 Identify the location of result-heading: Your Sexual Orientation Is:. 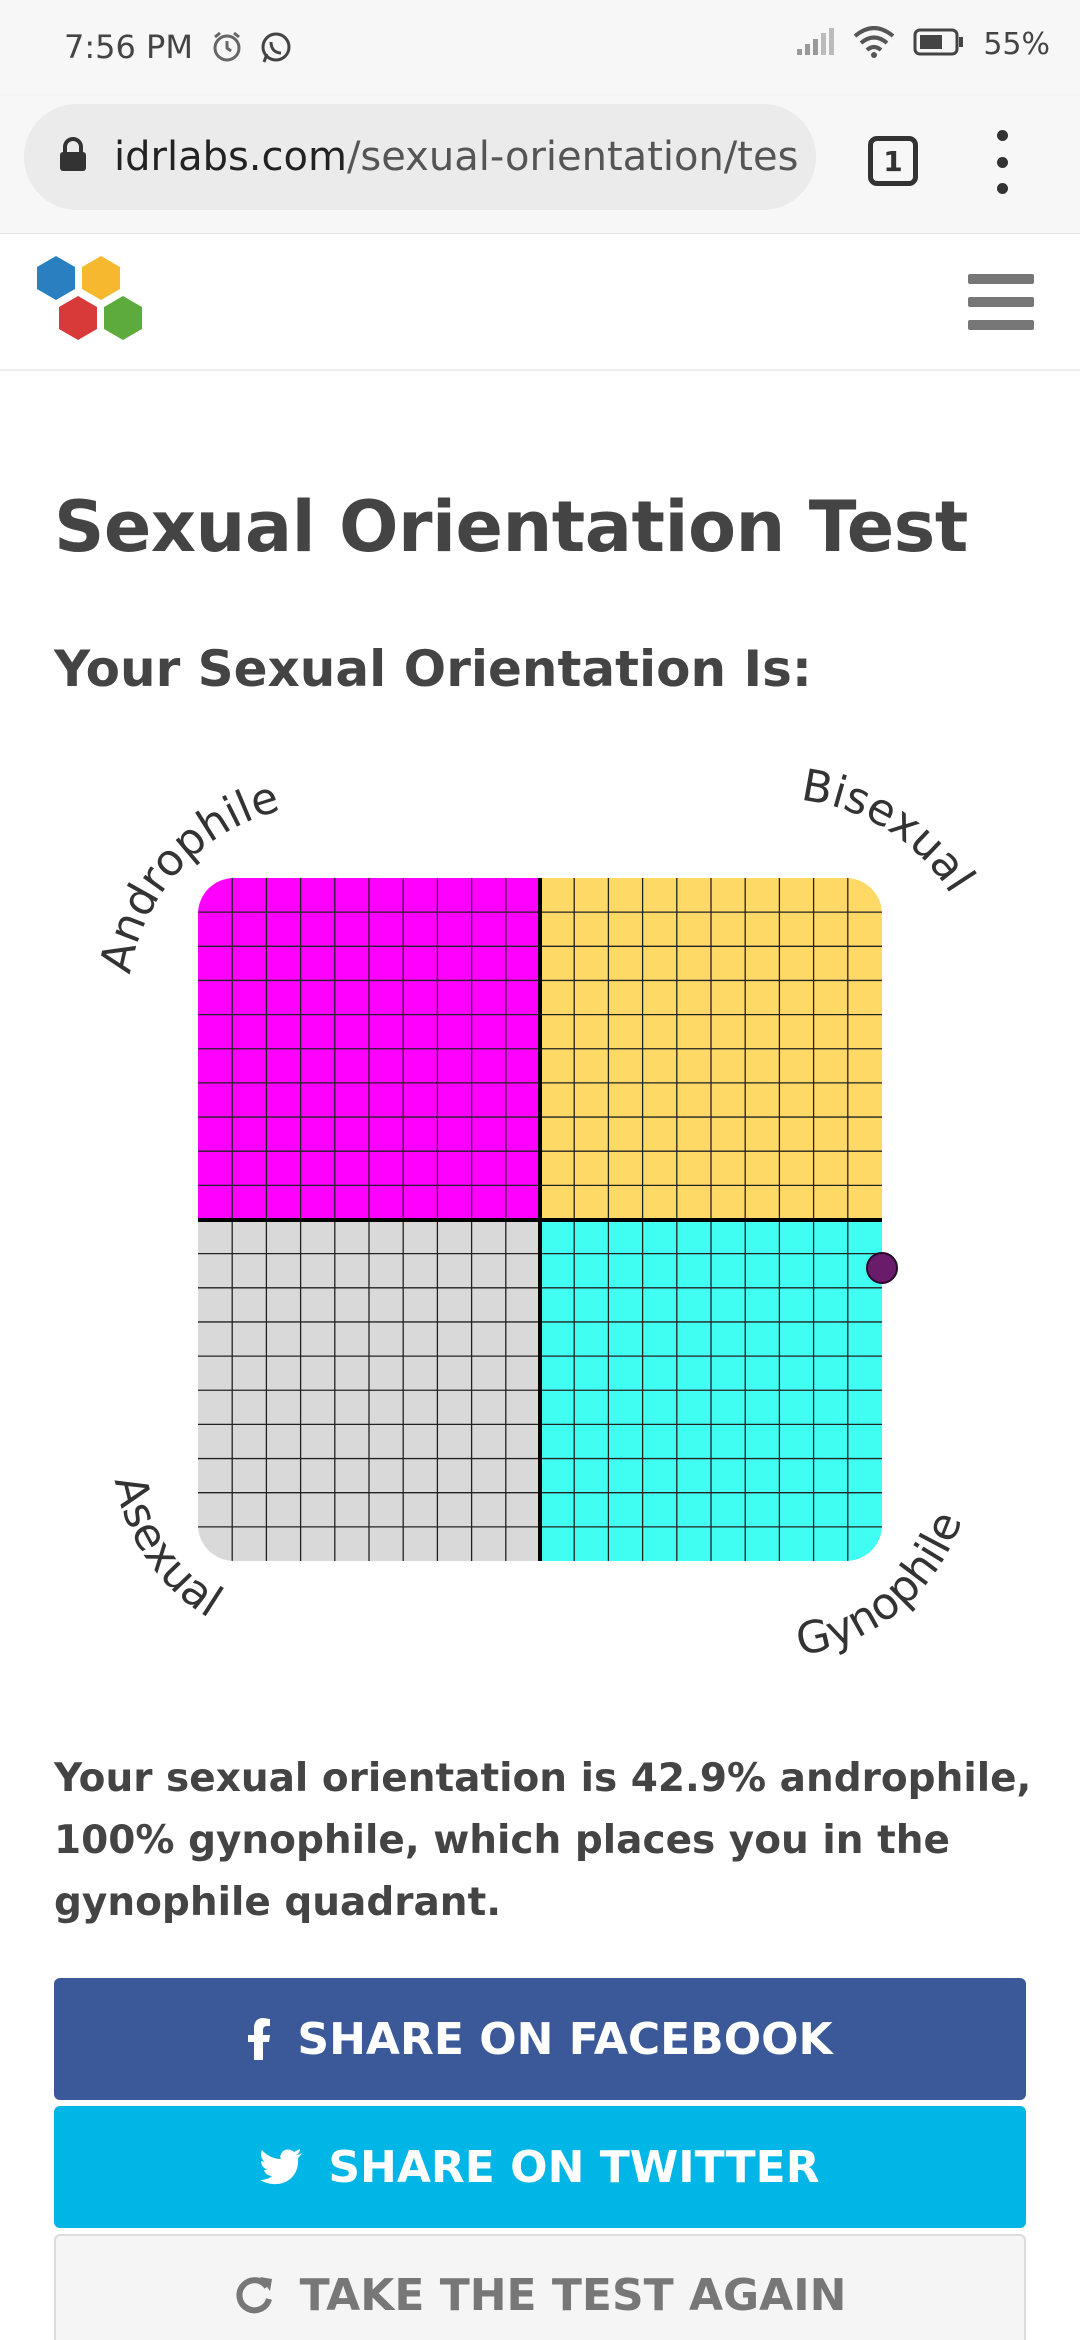
(433, 669).